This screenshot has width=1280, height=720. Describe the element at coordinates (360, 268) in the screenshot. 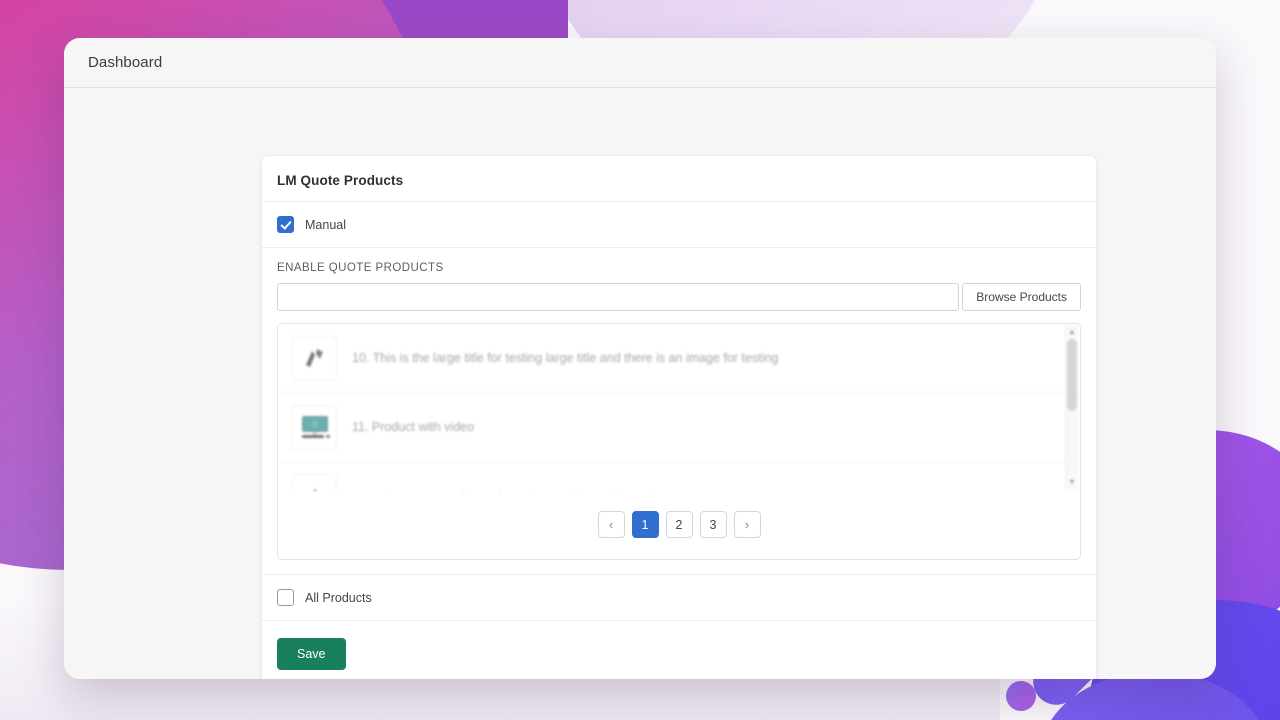

I see `enable-quote-products-label: ENABLE QUOTE PRODUCTS` at that location.